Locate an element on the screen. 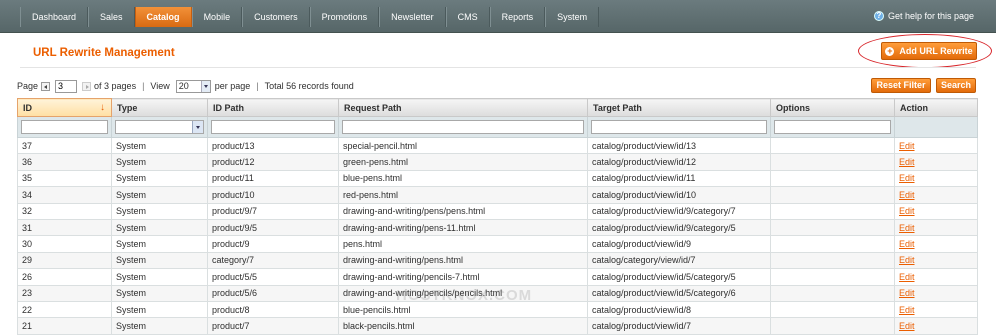  cell-request-path: drawing-and-writing/pens/pens.html is located at coordinates (463, 211).